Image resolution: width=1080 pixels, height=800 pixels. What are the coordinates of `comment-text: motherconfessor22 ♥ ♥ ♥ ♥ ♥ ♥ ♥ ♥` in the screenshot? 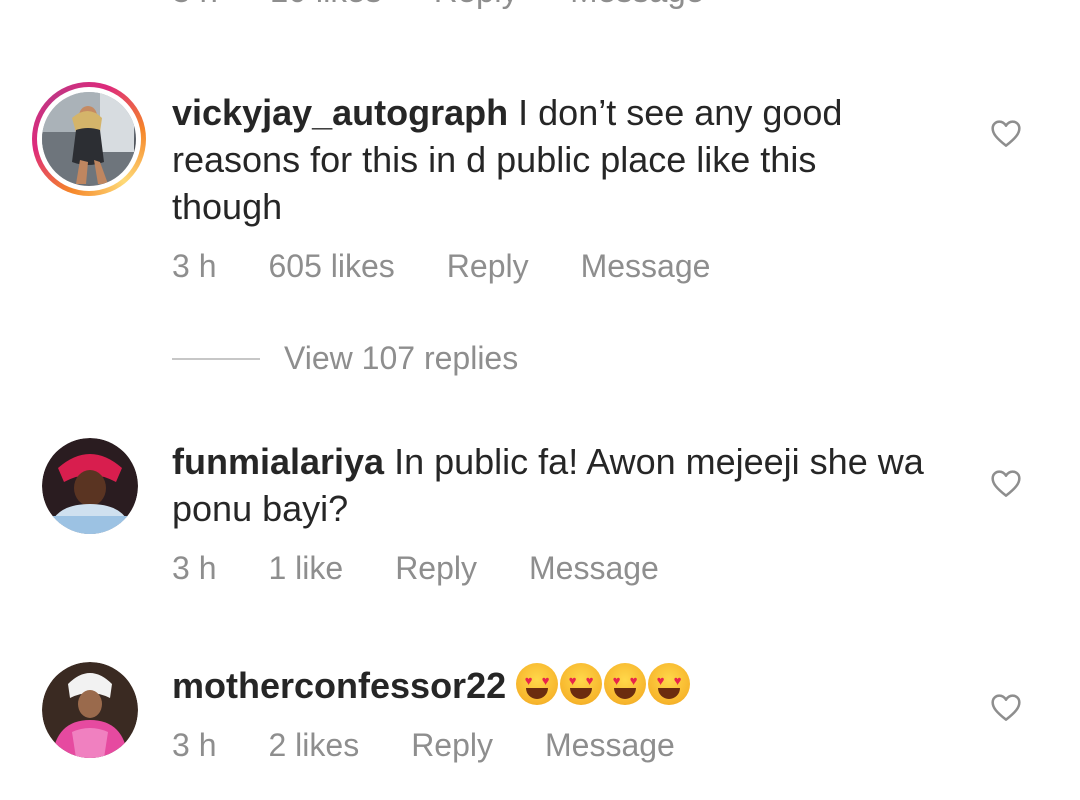 It's located at (552, 685).